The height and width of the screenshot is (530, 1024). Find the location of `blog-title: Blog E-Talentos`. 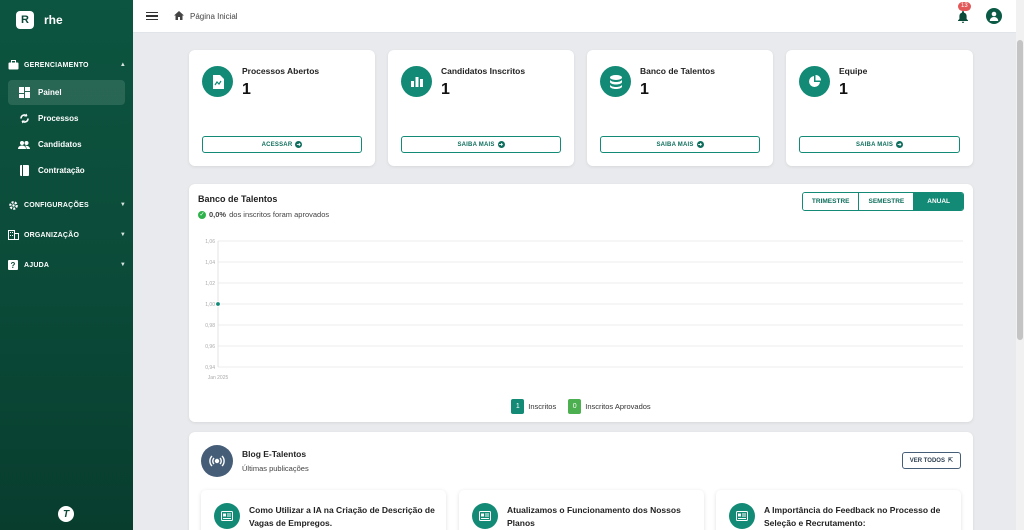

blog-title: Blog E-Talentos is located at coordinates (274, 454).